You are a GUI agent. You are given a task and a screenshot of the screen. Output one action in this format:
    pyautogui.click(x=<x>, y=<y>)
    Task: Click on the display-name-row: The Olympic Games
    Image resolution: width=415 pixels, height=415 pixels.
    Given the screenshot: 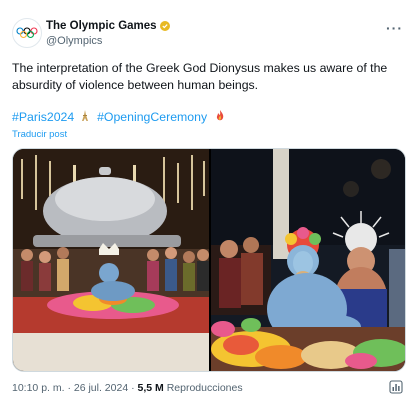 What is the action you would take?
    pyautogui.click(x=108, y=26)
    